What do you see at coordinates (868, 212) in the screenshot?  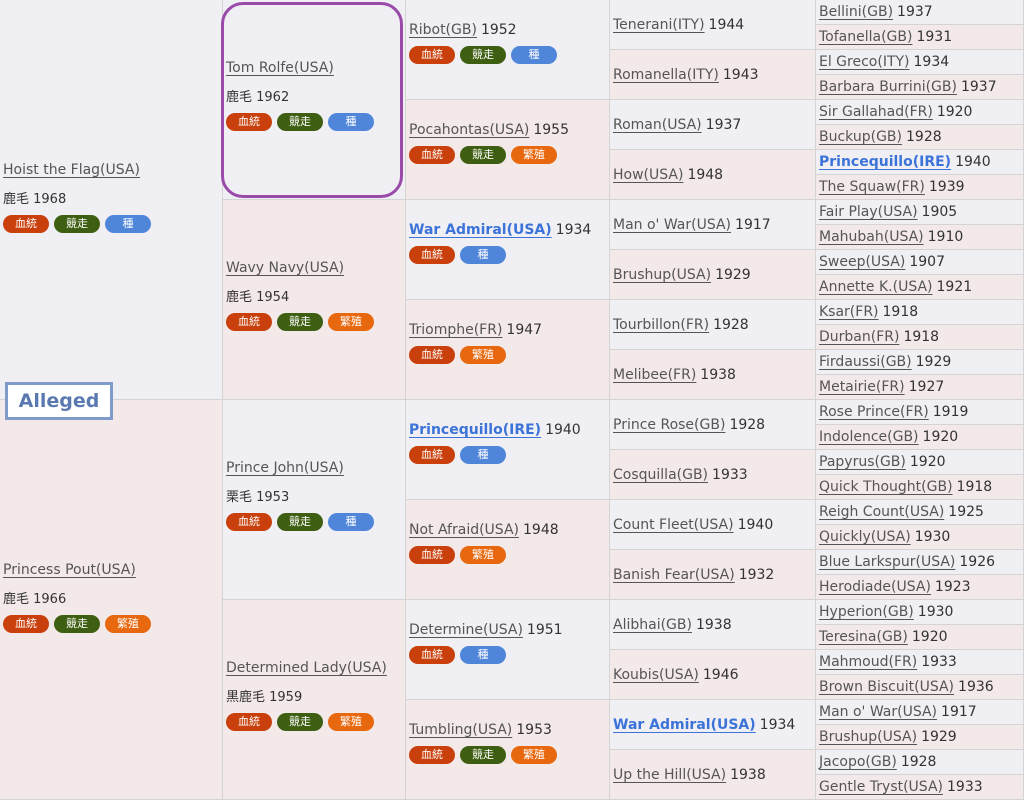 I see `horse-link: Fair Play(USA)` at bounding box center [868, 212].